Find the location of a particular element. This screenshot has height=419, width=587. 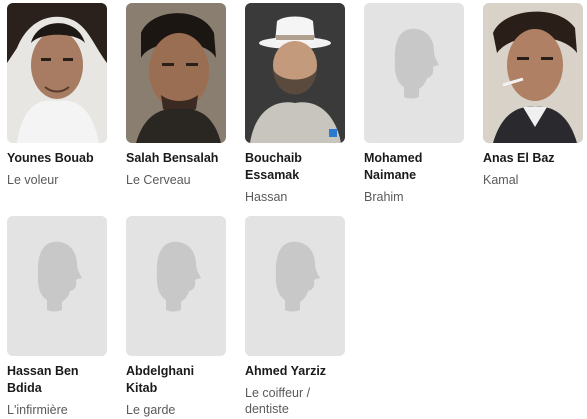

cast-role: Le Cerveau is located at coordinates (158, 180).